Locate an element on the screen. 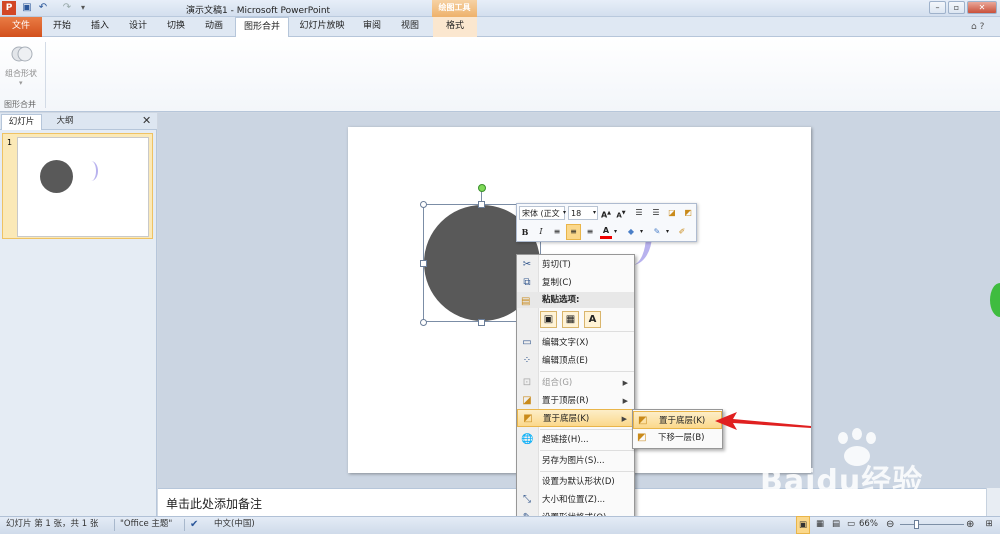 The width and height of the screenshot is (1000, 534). menu-item-set-default-shape: 设置为默认形状(D) is located at coordinates (575, 482).